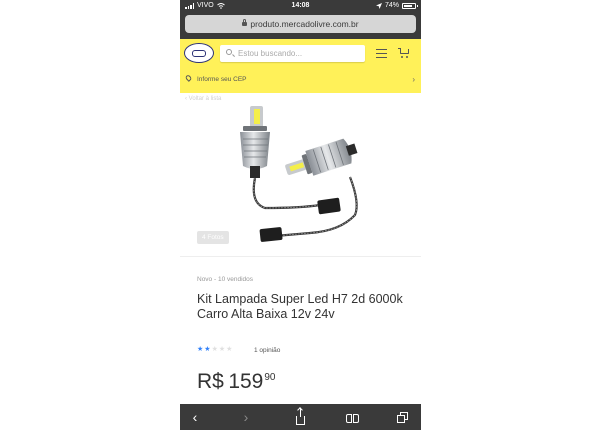  I want to click on search-icon, so click(229, 52).